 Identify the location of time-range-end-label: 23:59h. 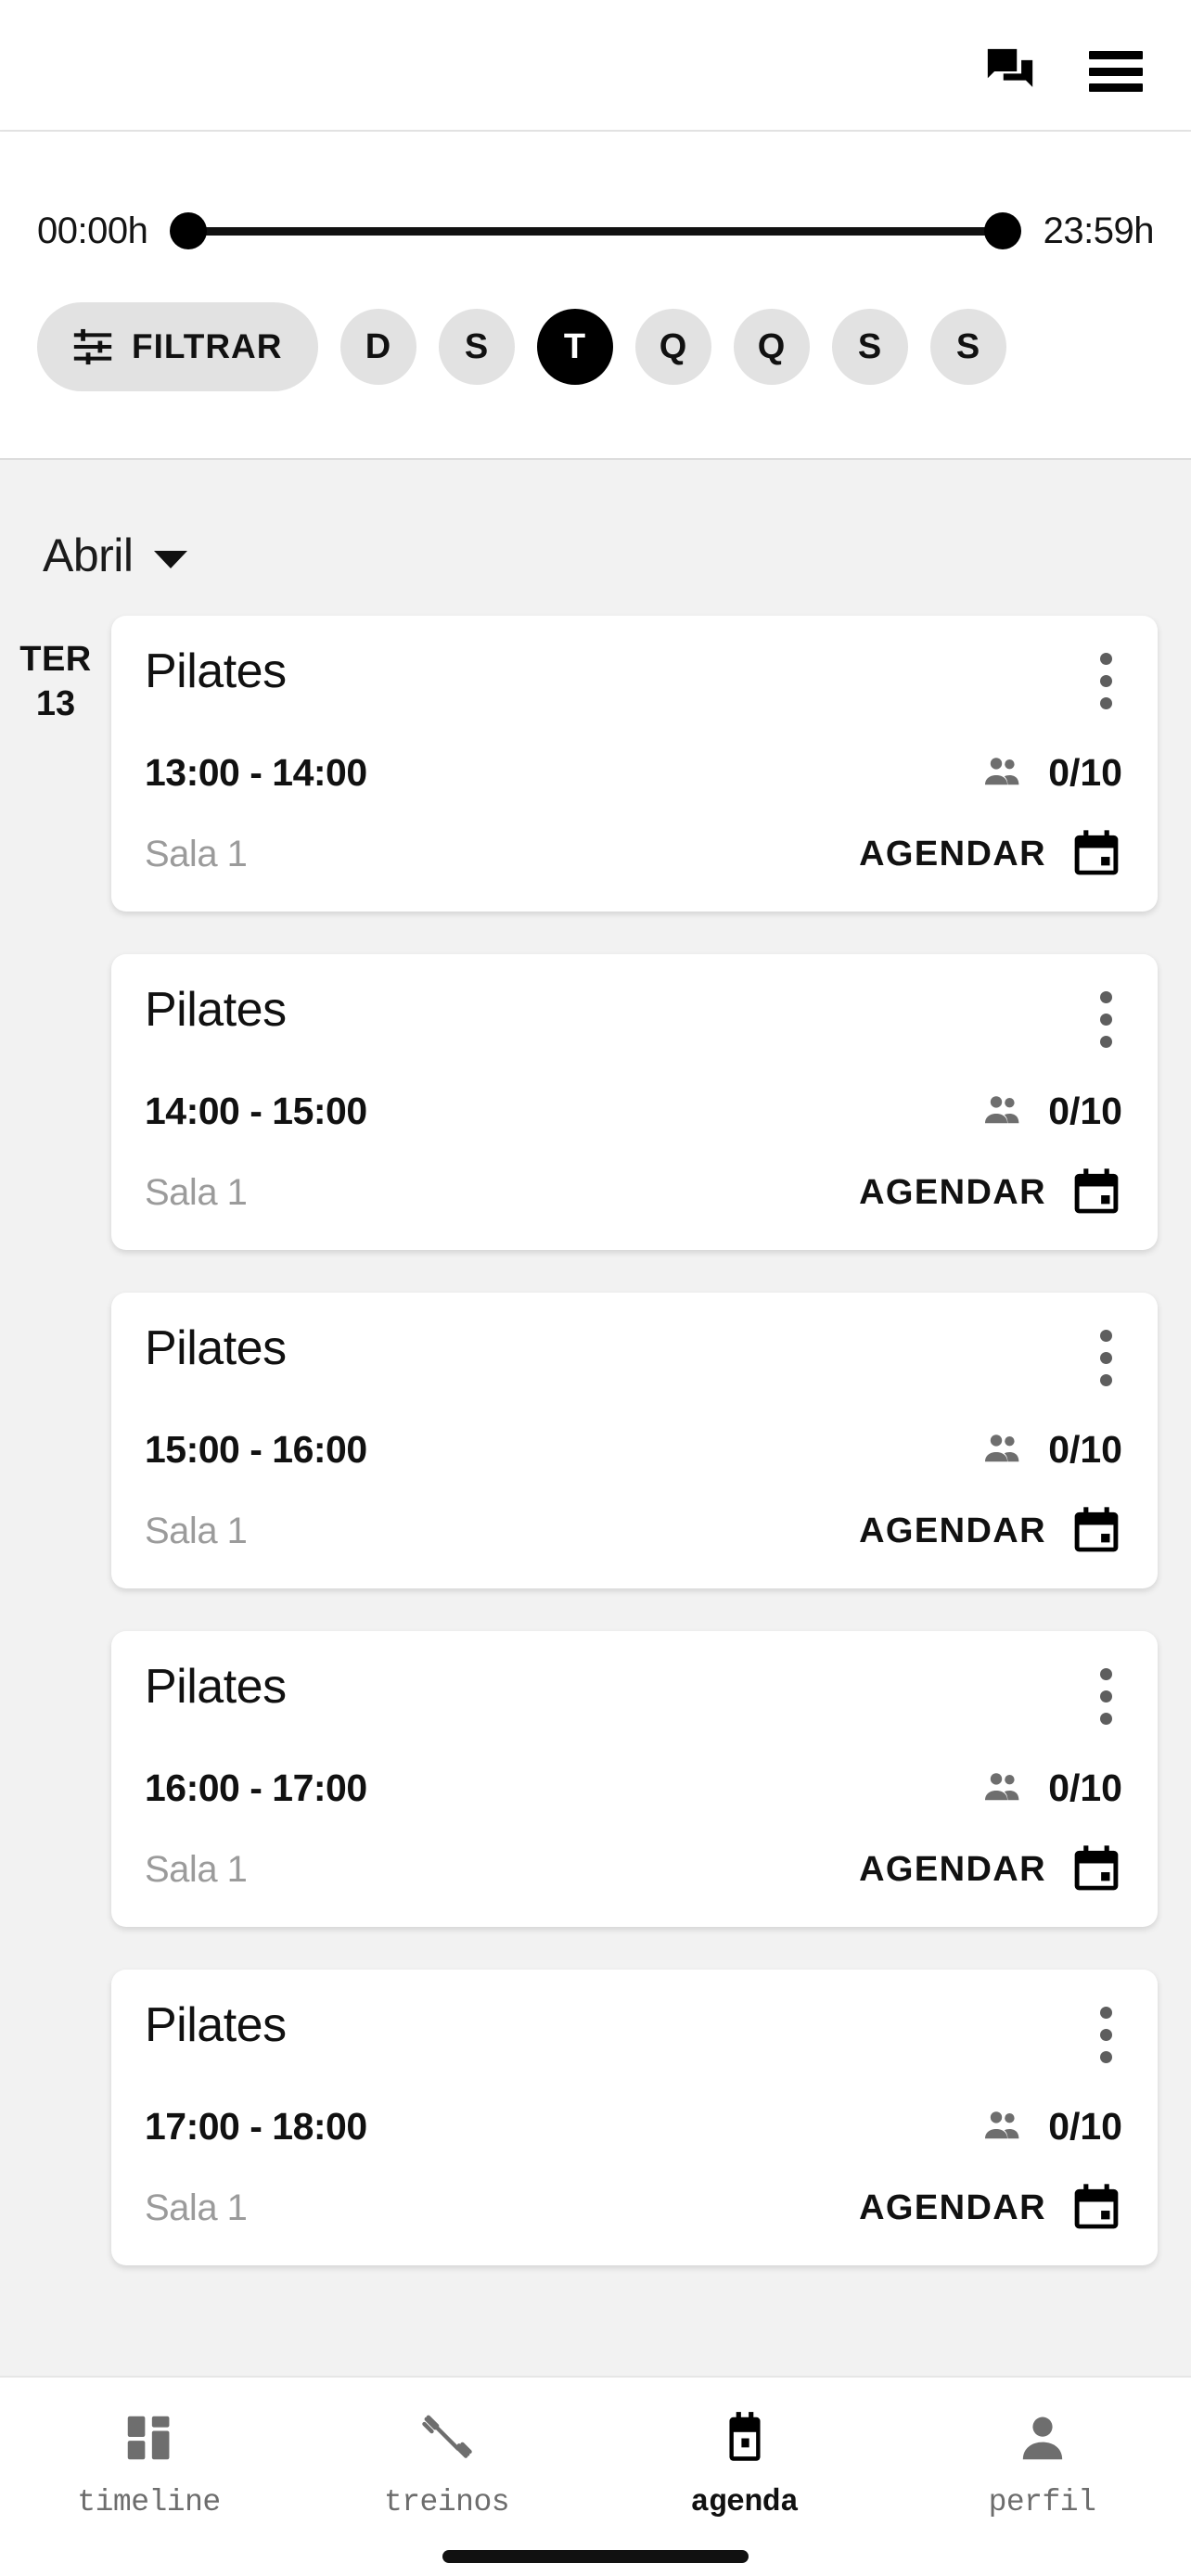
(1099, 231).